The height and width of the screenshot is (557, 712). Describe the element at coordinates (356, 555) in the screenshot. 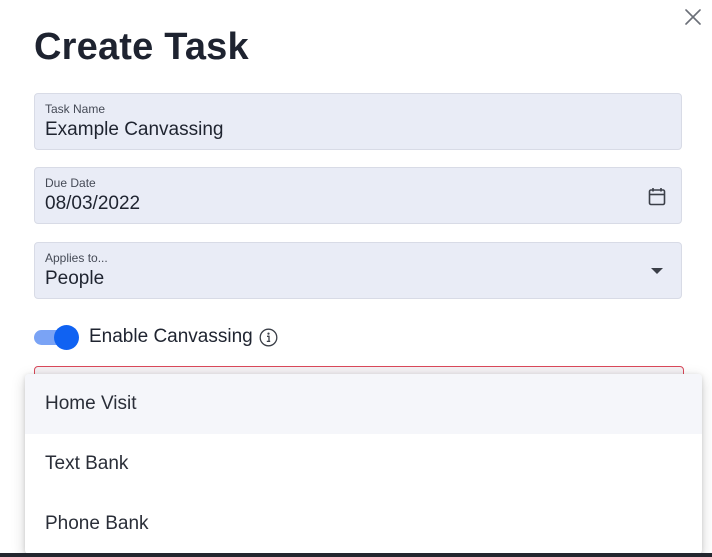

I see `window-bottom-edge` at that location.